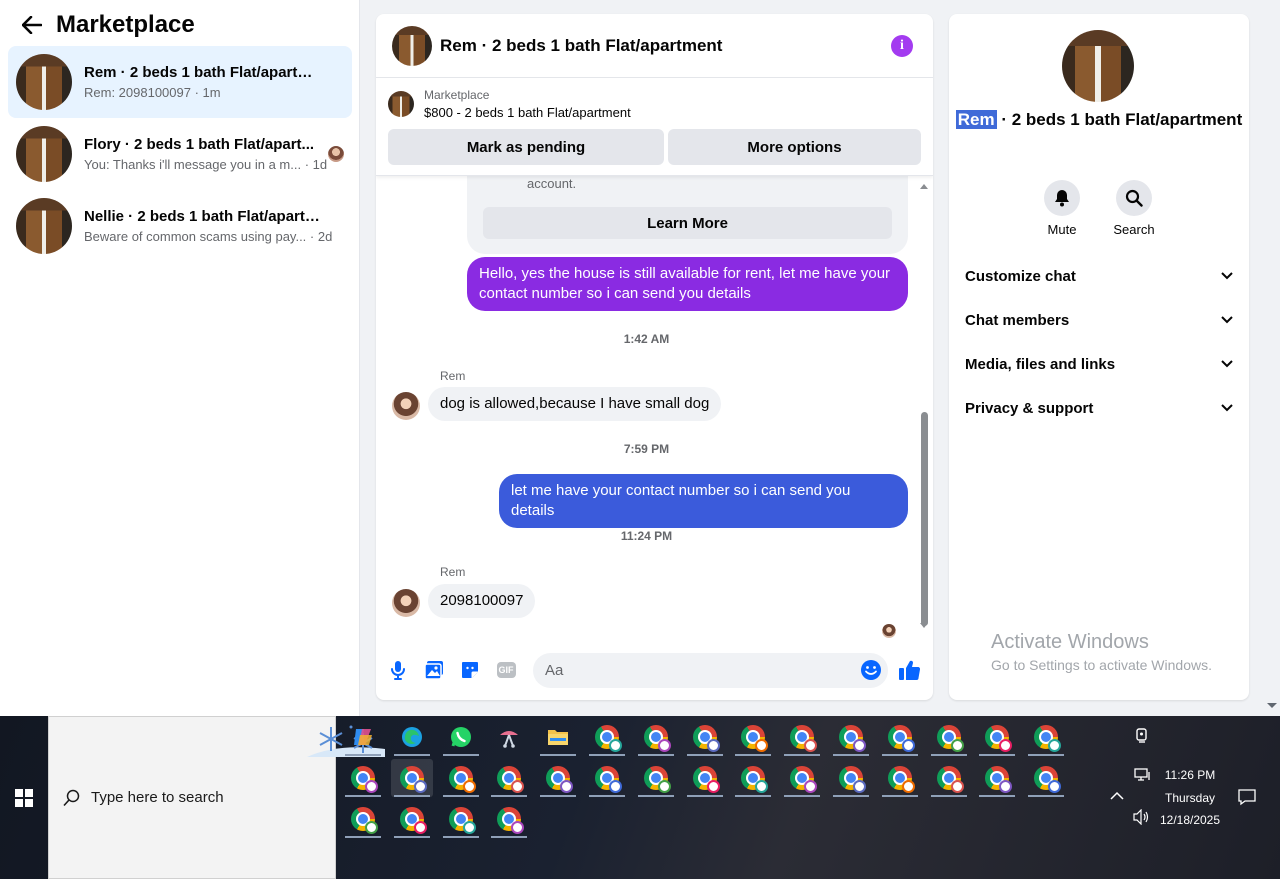  What do you see at coordinates (216, 797) in the screenshot?
I see `taskbar-search-box: Type here to search` at bounding box center [216, 797].